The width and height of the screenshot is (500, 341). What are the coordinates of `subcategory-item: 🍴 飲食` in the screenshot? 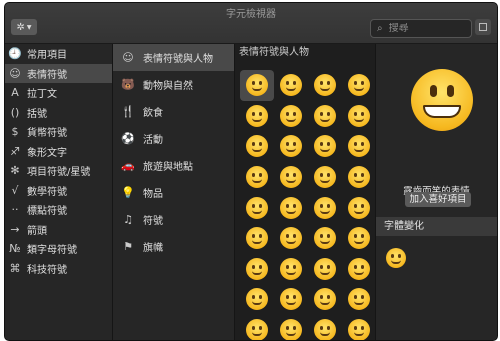 It's located at (173, 111).